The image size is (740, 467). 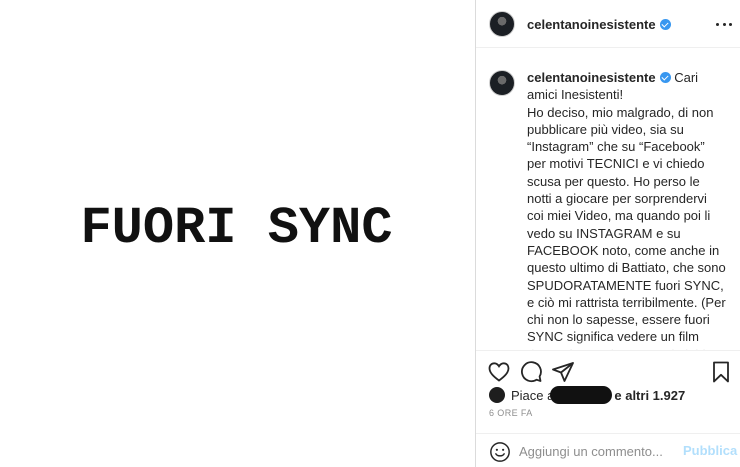 What do you see at coordinates (649, 395) in the screenshot?
I see `likes-count: e altri 1.927` at bounding box center [649, 395].